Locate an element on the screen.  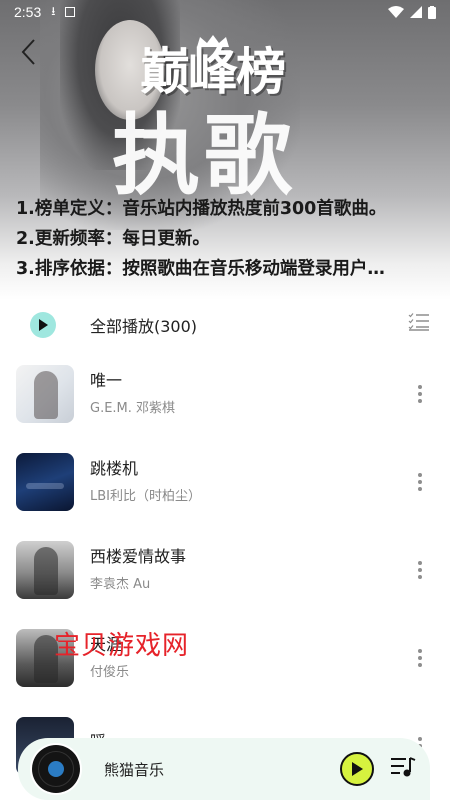
playlist-icon is located at coordinates (403, 767).